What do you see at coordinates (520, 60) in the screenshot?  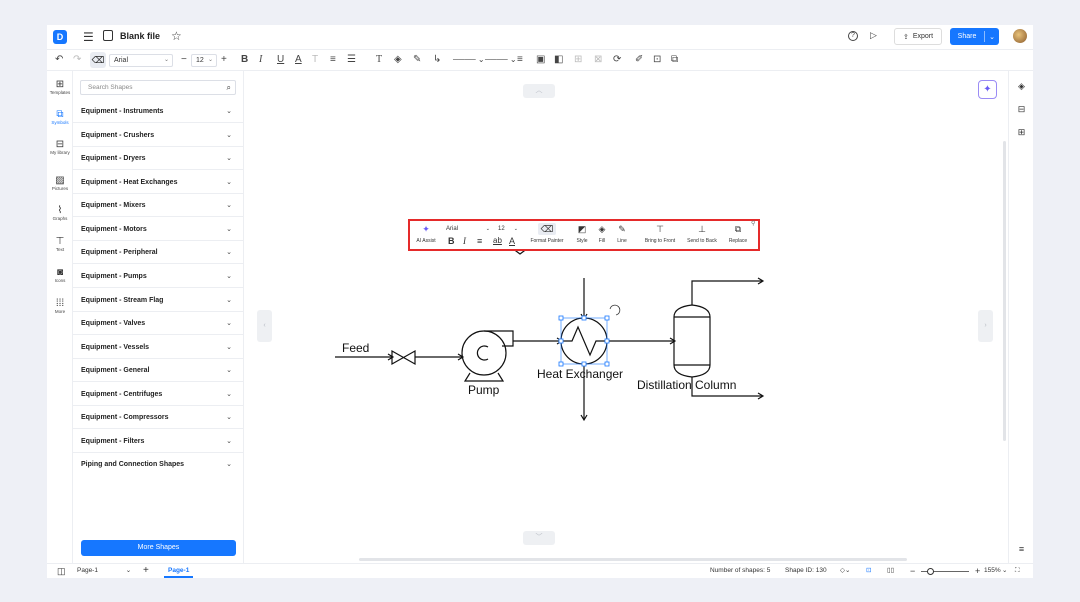 I see `arrow-style-icon: ≡` at bounding box center [520, 60].